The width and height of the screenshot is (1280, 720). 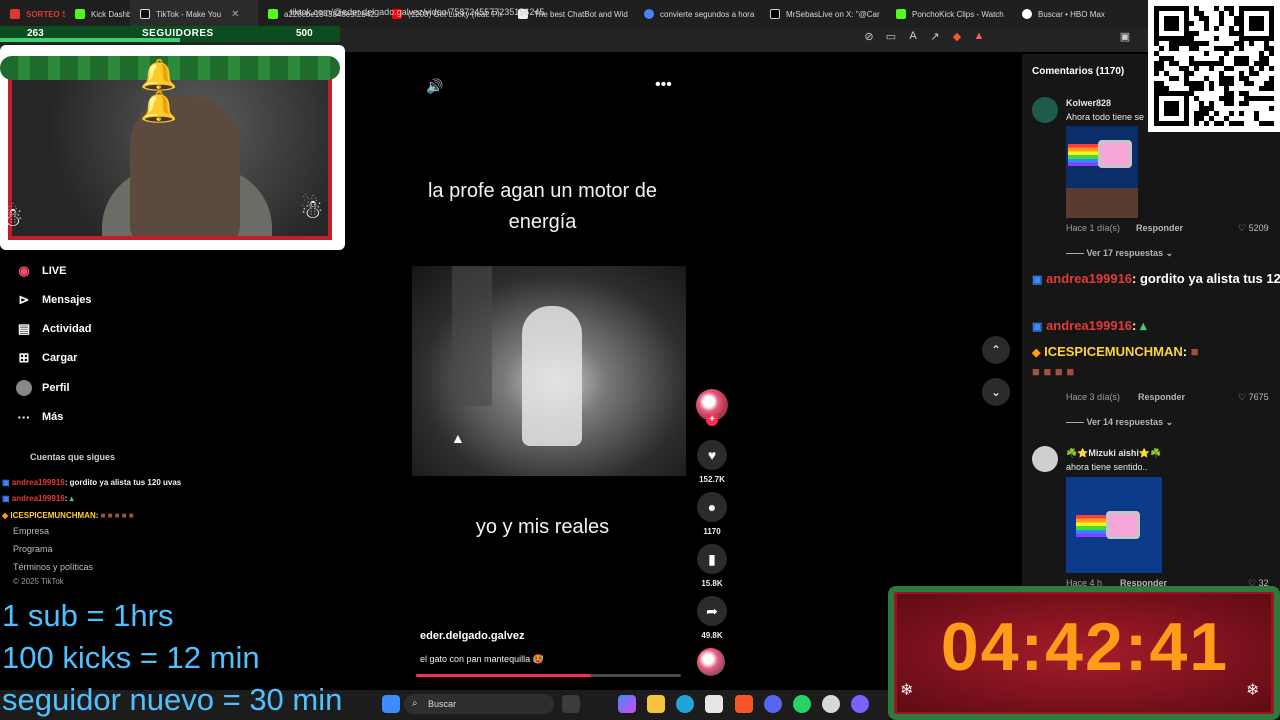 What do you see at coordinates (712, 507) in the screenshot?
I see `comment-icon: ●` at bounding box center [712, 507].